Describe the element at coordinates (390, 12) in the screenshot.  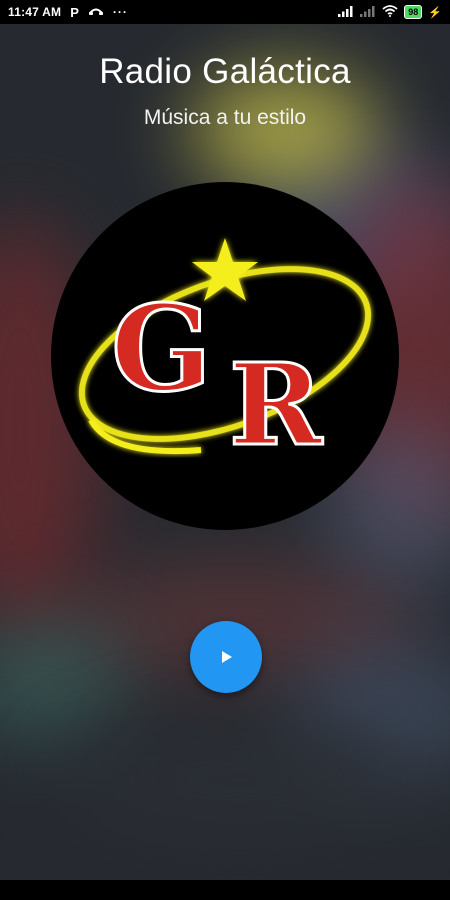
I see `wifi-icon` at that location.